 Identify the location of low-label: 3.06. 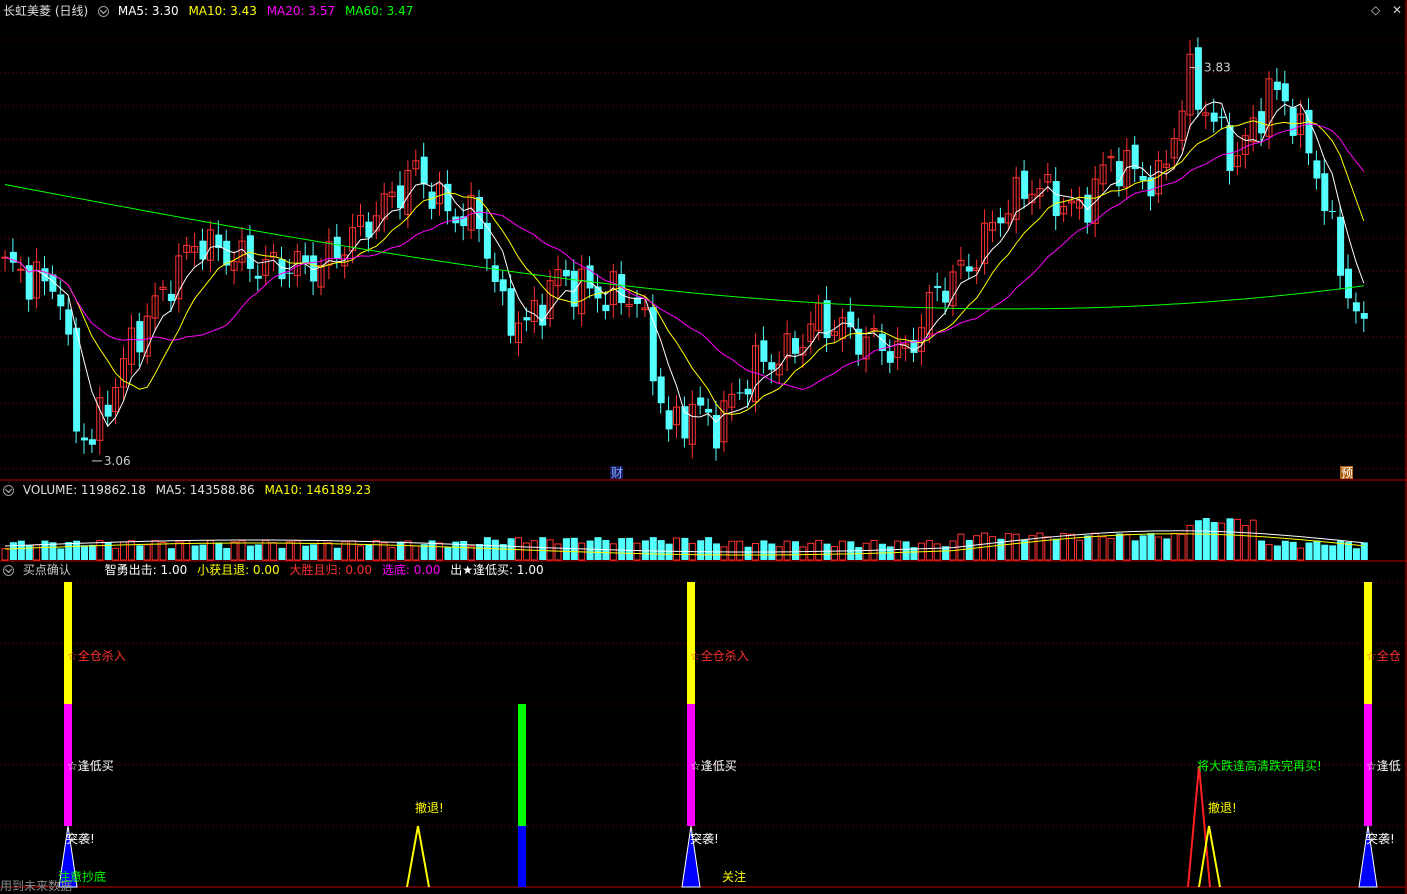
(117, 461).